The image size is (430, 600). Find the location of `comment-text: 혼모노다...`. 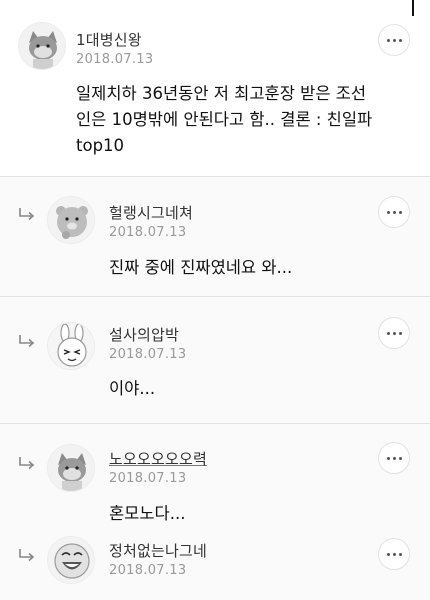

comment-text: 혼모노다... is located at coordinates (147, 513).